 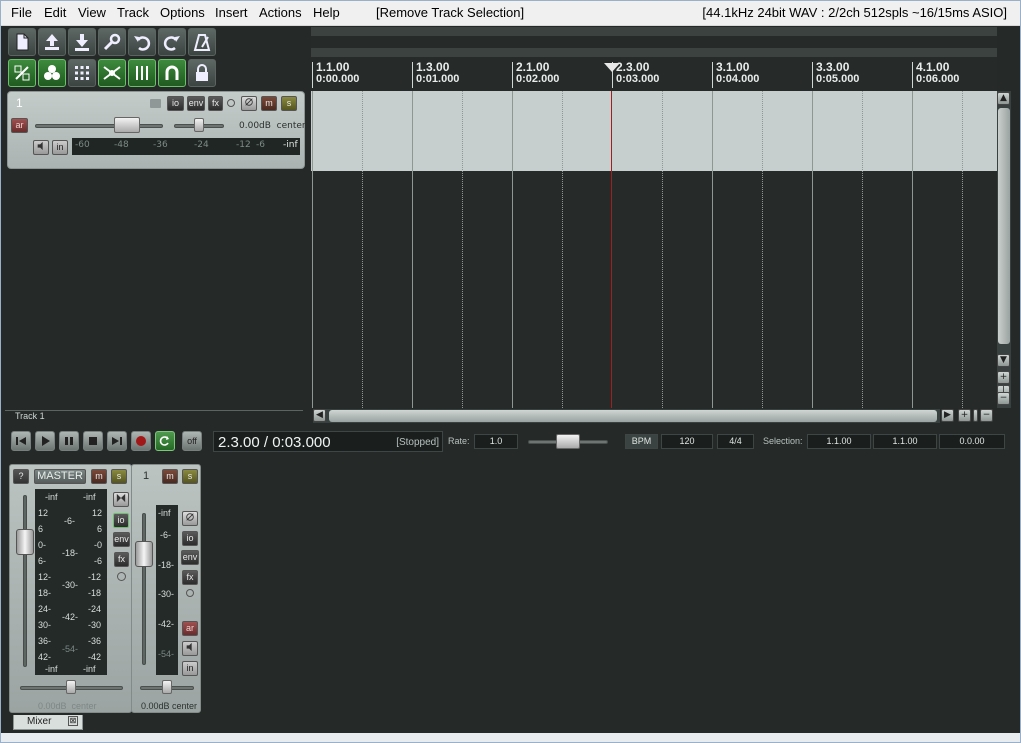 I want to click on horizontal-scroll-thumb, so click(x=633, y=416).